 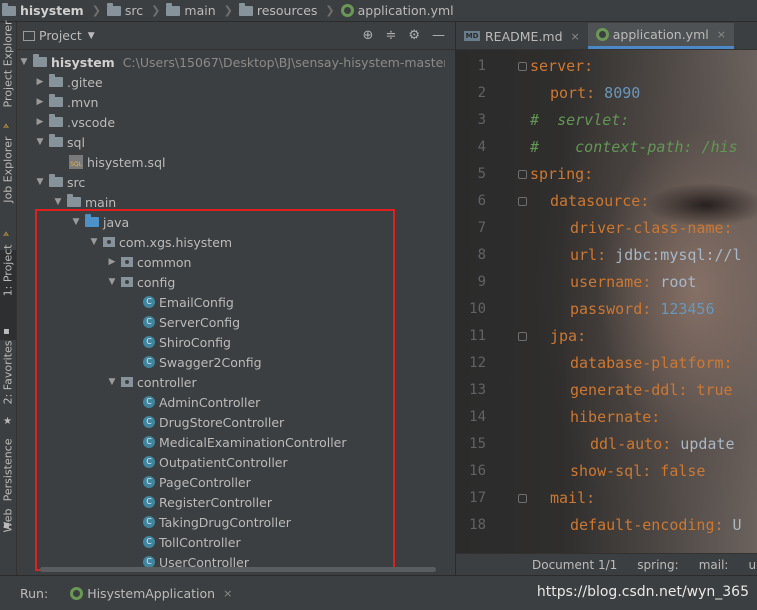 What do you see at coordinates (9, 9) in the screenshot?
I see `folder-icon` at bounding box center [9, 9].